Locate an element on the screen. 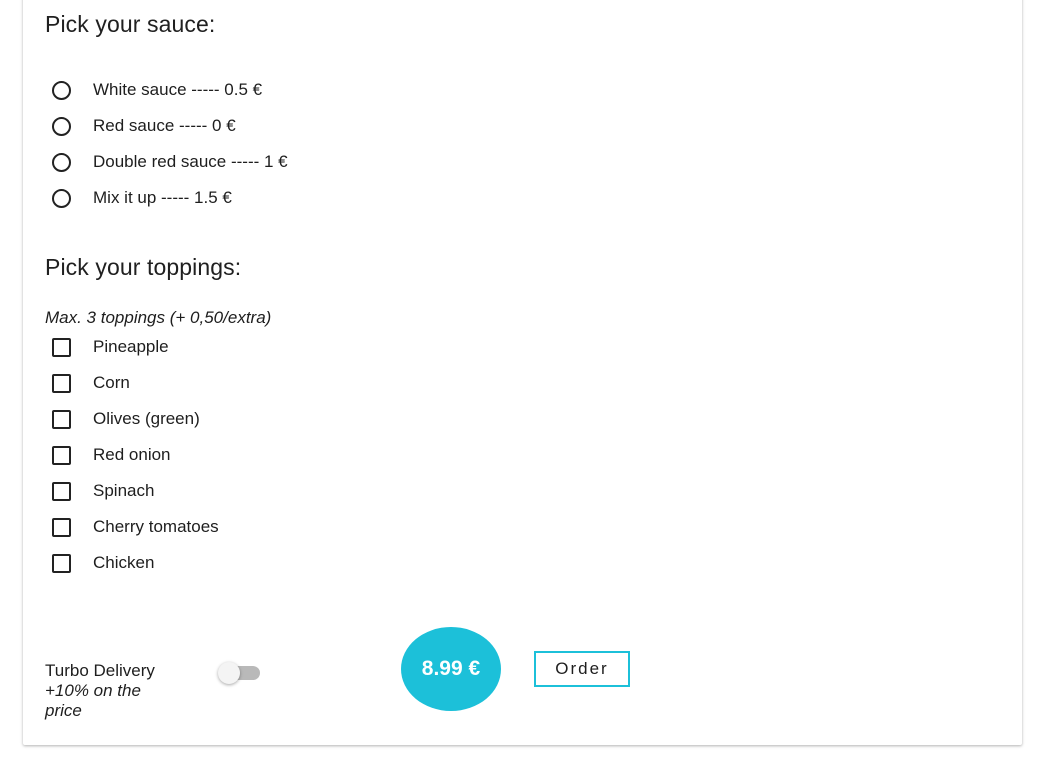  topping-red-onion: Red onion is located at coordinates (111, 455).